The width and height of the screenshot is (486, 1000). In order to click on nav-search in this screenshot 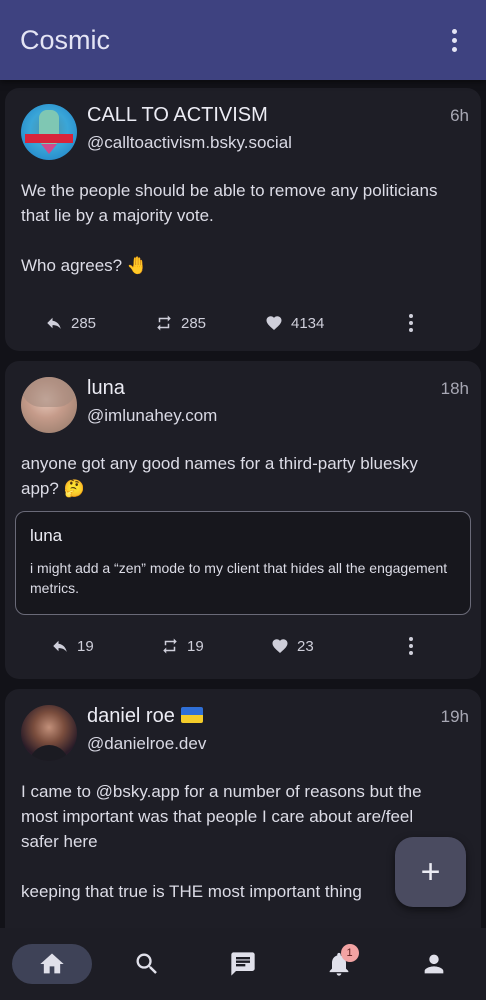, I will do `click(147, 964)`.